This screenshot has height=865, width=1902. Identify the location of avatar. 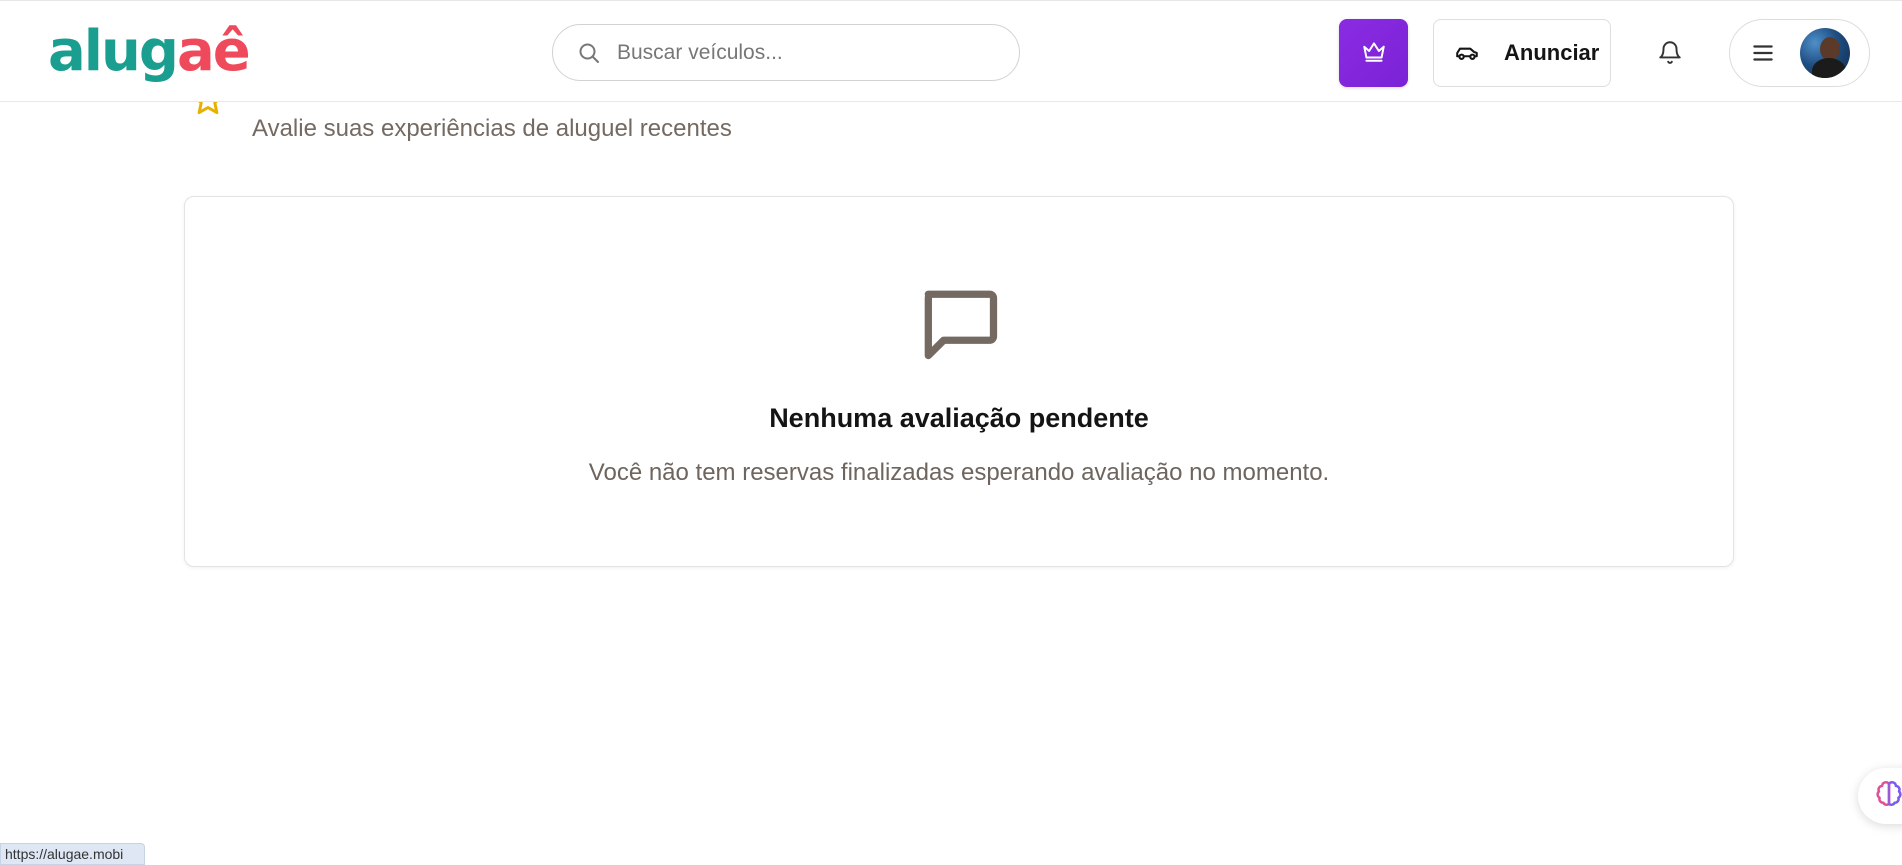
(1825, 53).